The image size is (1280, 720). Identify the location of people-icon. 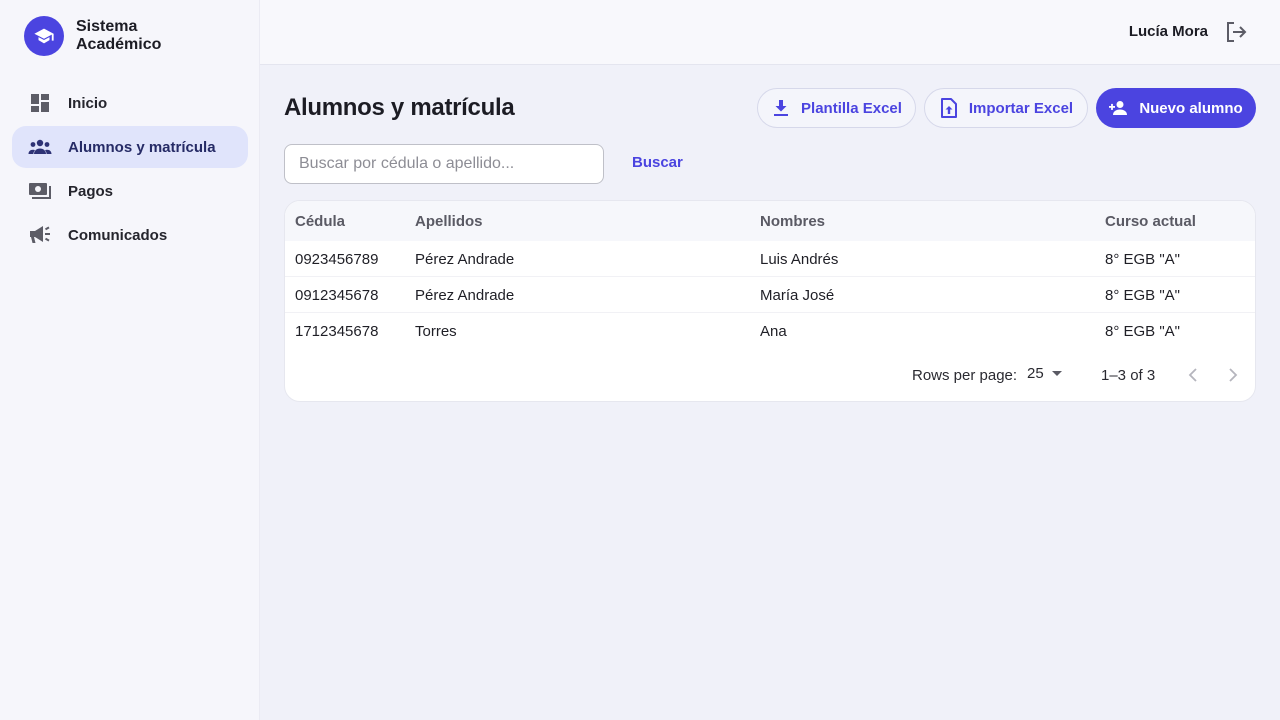
(40, 147).